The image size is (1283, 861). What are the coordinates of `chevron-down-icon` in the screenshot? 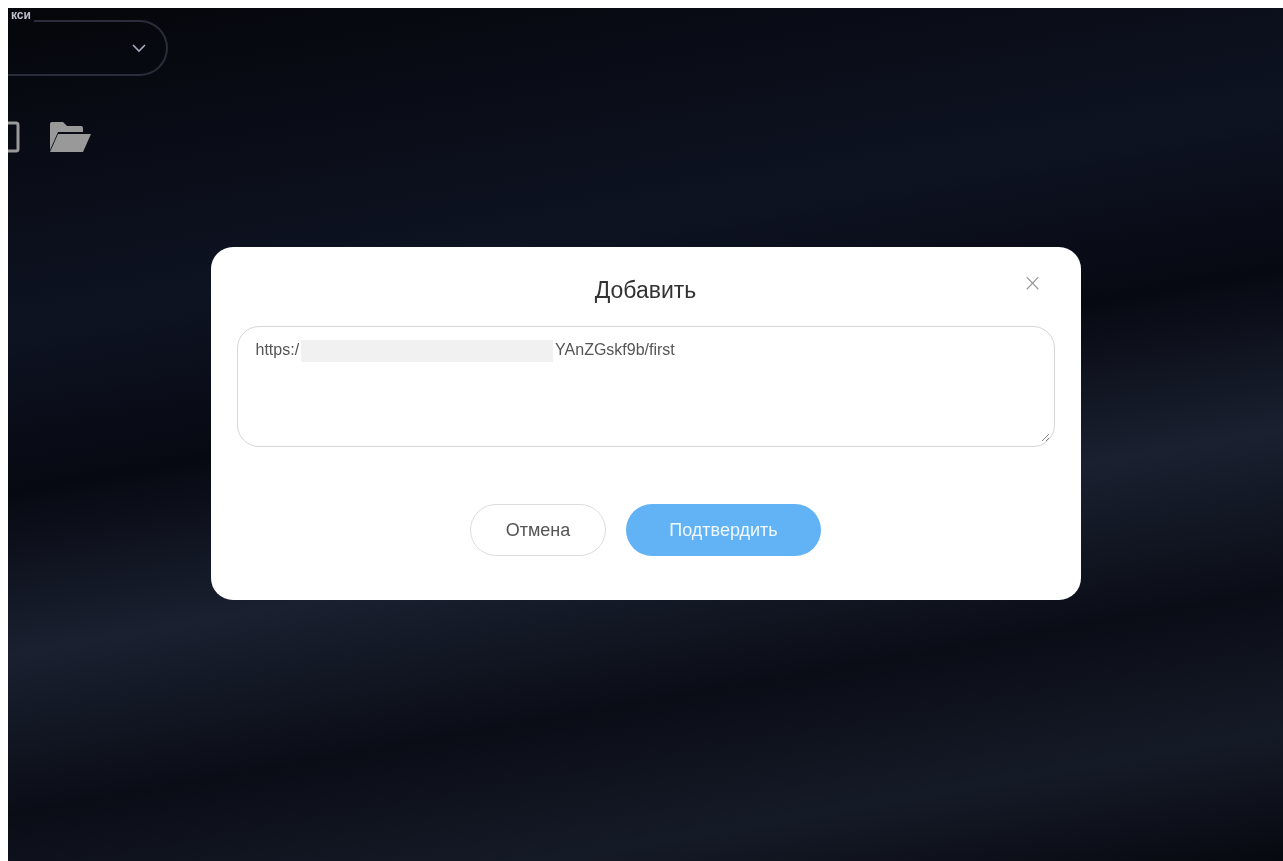 It's located at (139, 48).